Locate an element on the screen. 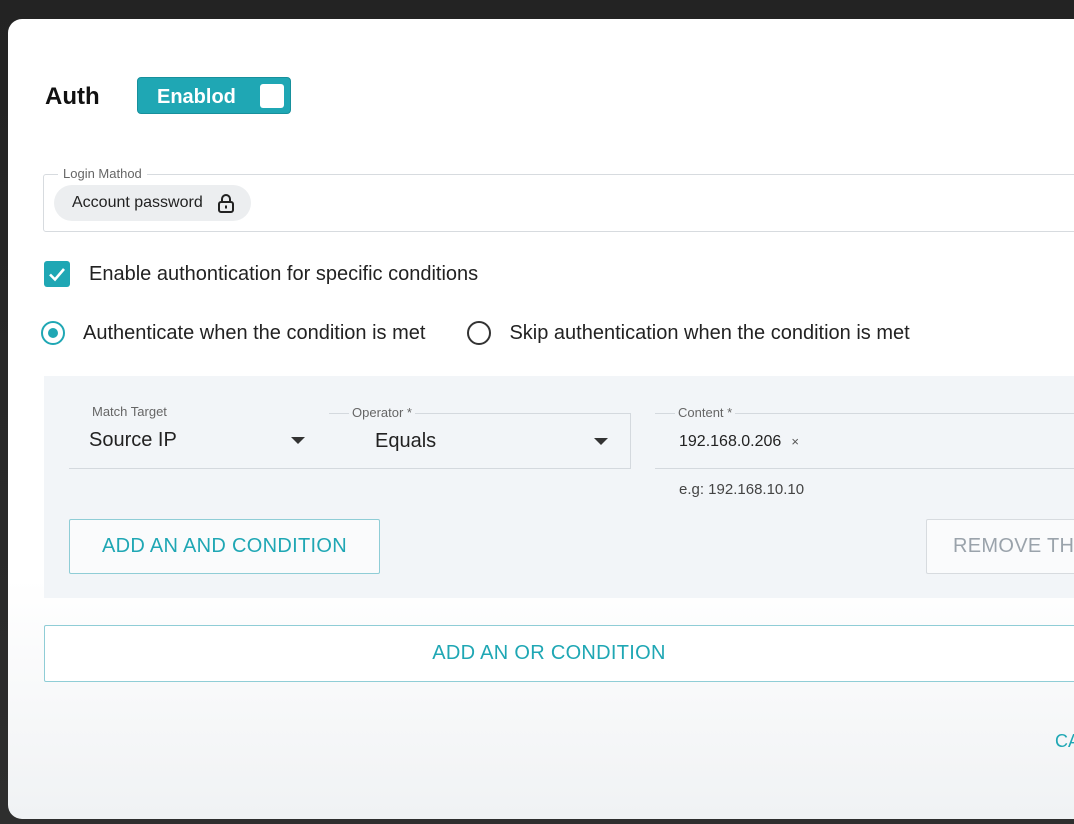 The width and height of the screenshot is (1074, 824). content-ip-chip-label: 192.168.0.206 is located at coordinates (730, 441).